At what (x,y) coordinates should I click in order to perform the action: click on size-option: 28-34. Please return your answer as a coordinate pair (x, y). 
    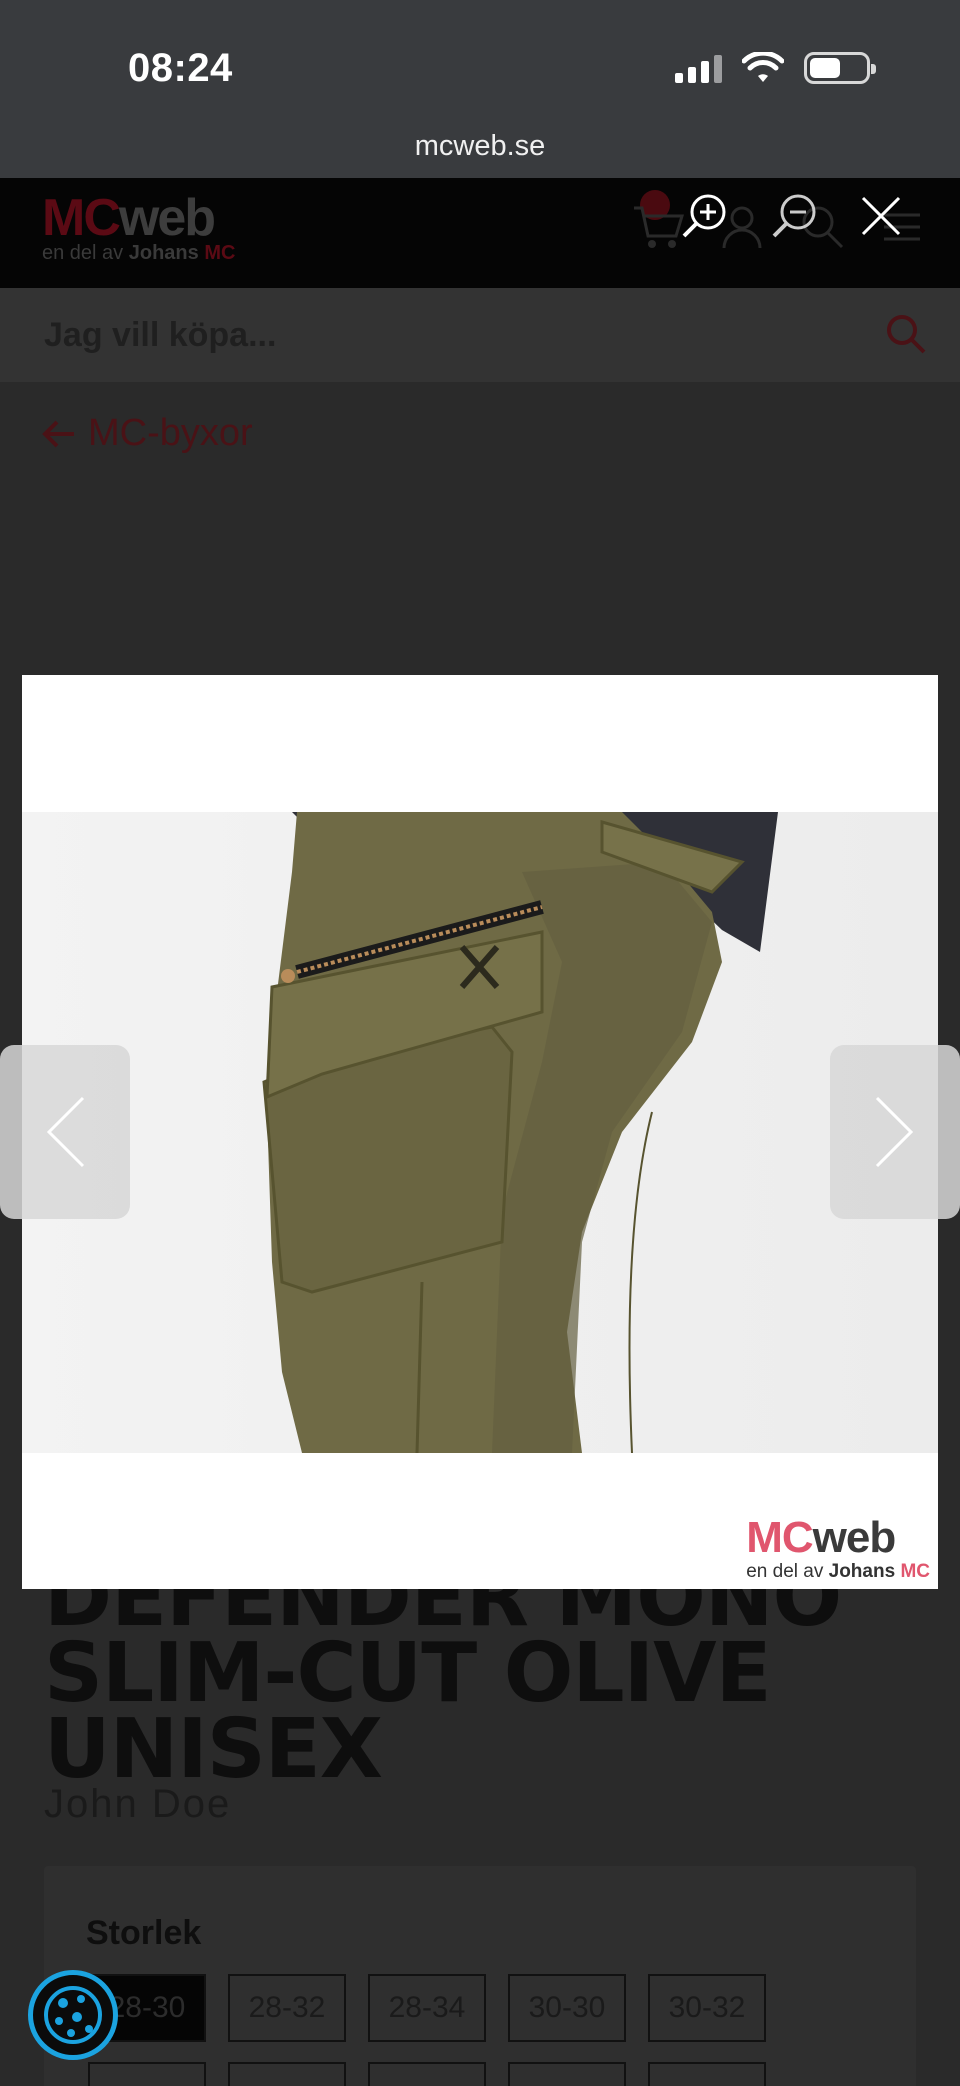
    Looking at the image, I should click on (427, 2008).